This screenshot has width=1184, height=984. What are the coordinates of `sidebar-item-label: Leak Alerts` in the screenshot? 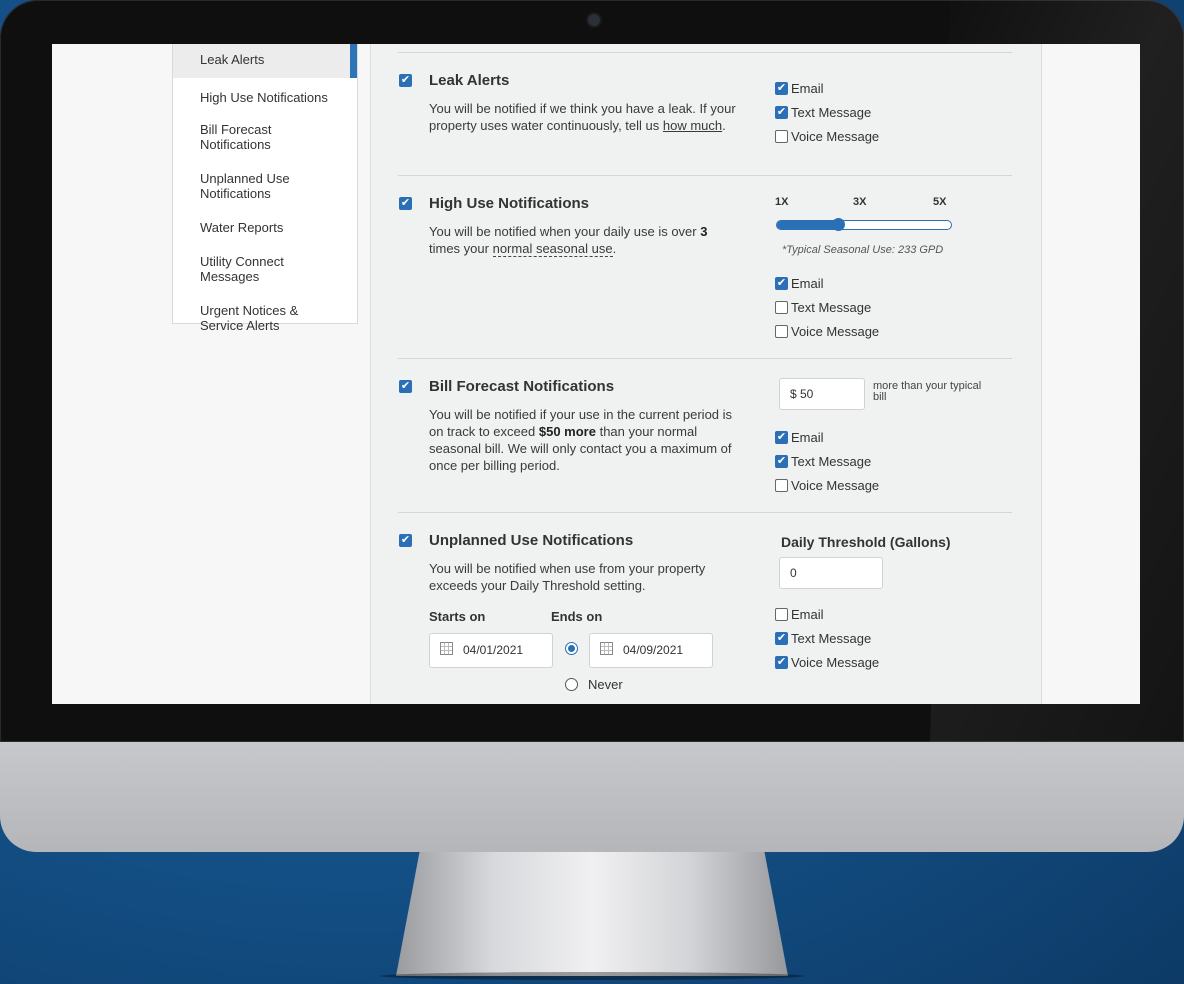 It's located at (232, 59).